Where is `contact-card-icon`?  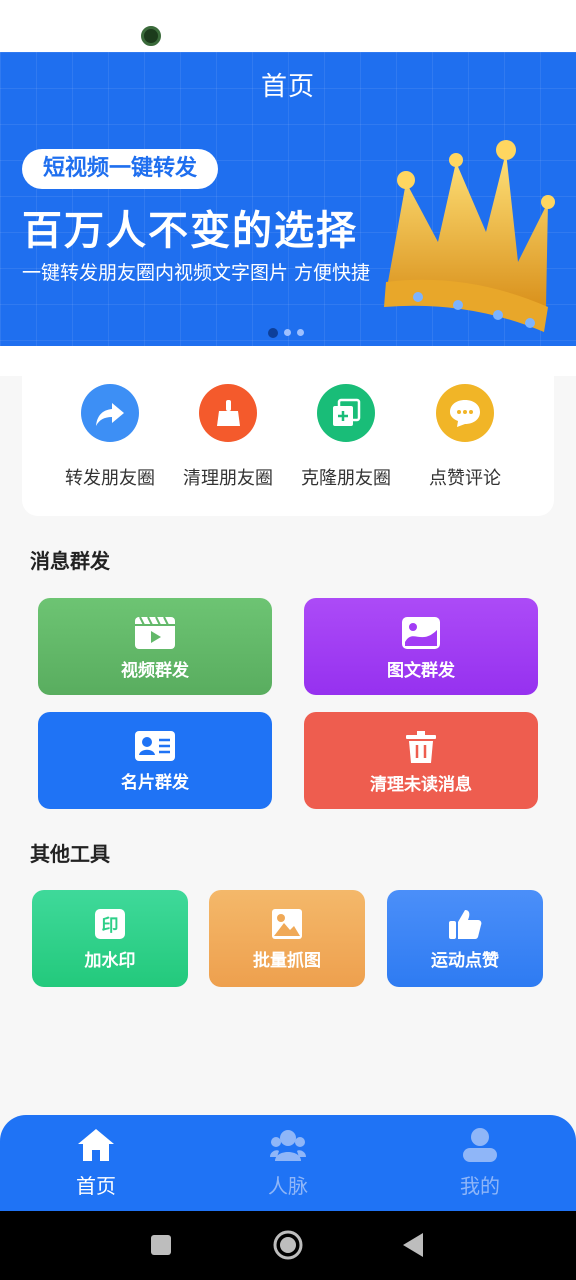 contact-card-icon is located at coordinates (155, 746).